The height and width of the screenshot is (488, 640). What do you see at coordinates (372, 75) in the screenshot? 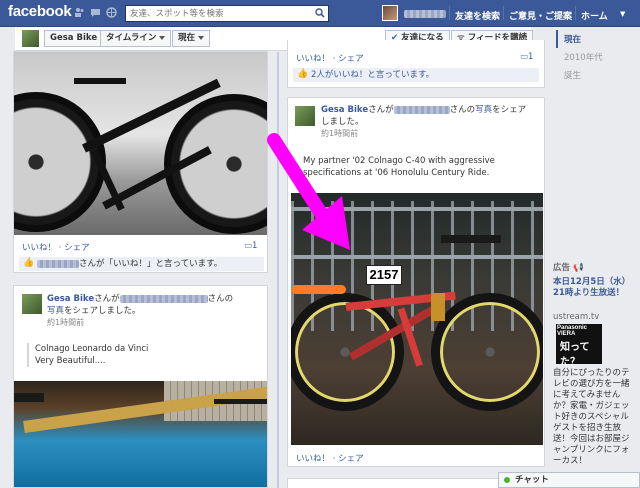
I see `like-summary-text: 2人がいいね！と言っています。` at bounding box center [372, 75].